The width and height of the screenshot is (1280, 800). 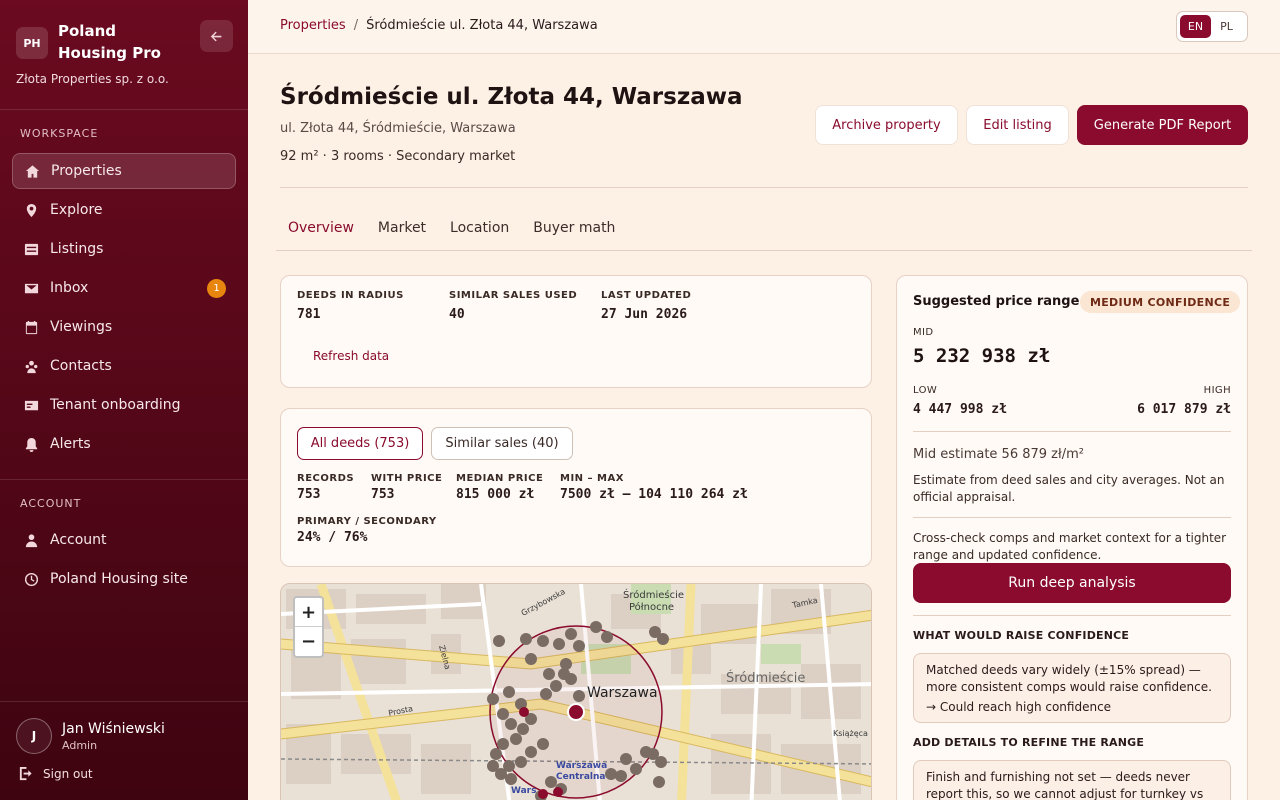 What do you see at coordinates (124, 540) in the screenshot?
I see `sidebar-item-account: Account` at bounding box center [124, 540].